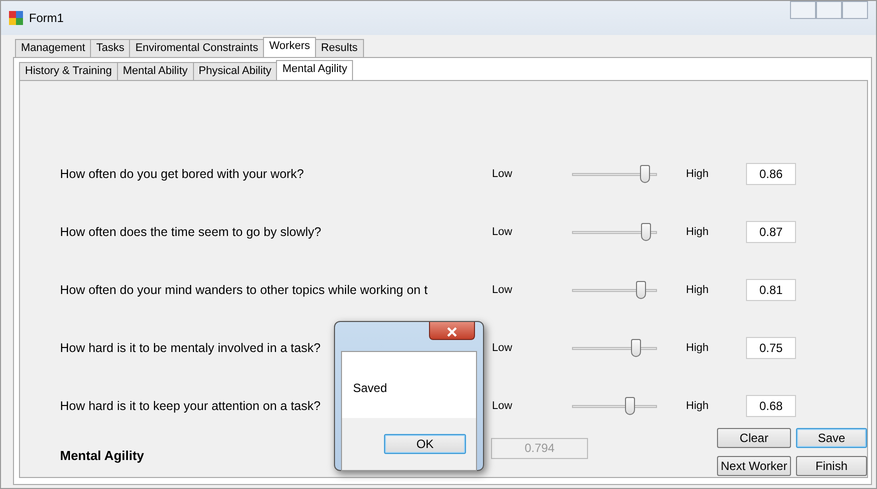 The image size is (877, 489). Describe the element at coordinates (771, 406) in the screenshot. I see `value-field: 0.68` at that location.